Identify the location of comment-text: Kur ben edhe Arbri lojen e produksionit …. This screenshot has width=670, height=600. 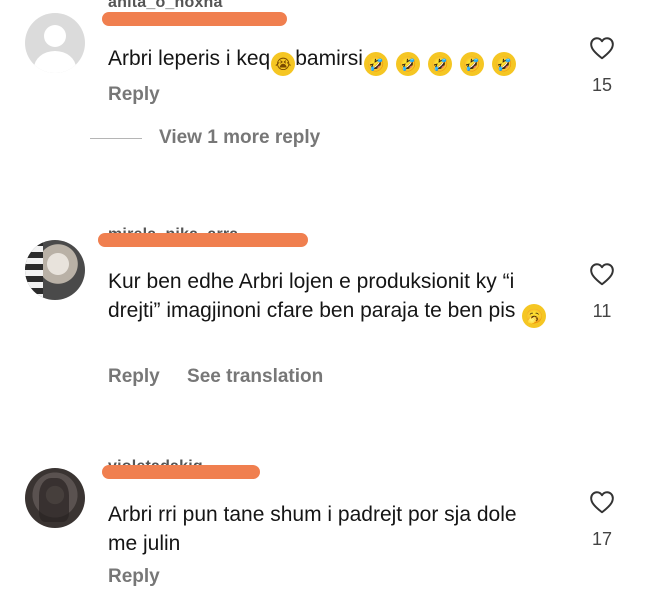
(335, 297).